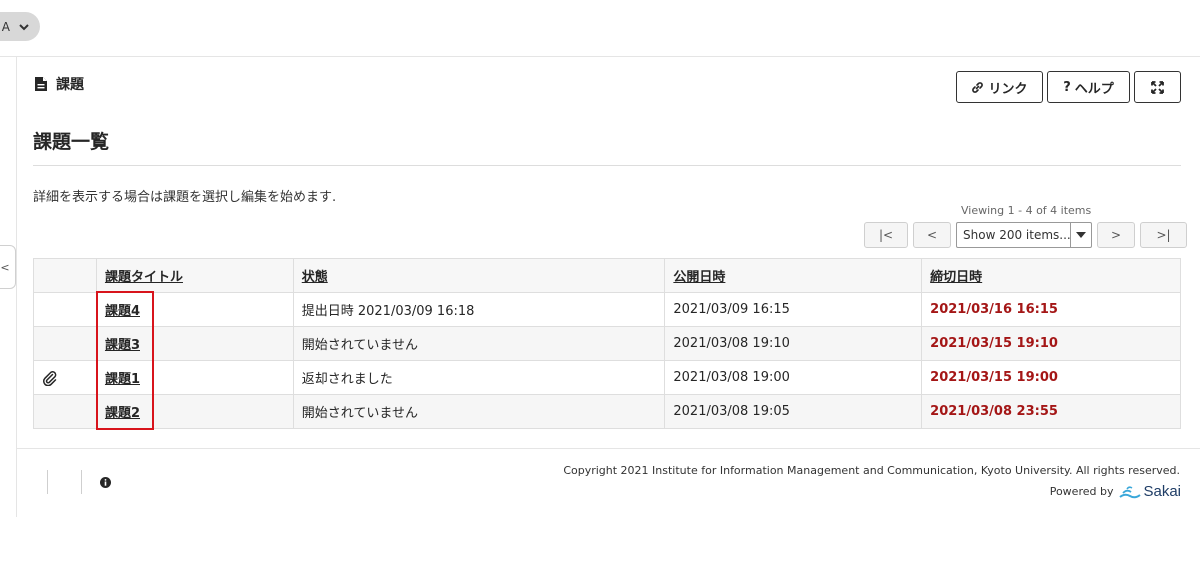 The image size is (1200, 567). Describe the element at coordinates (956, 277) in the screenshot. I see `due-date-sort-link: 締切日時` at that location.